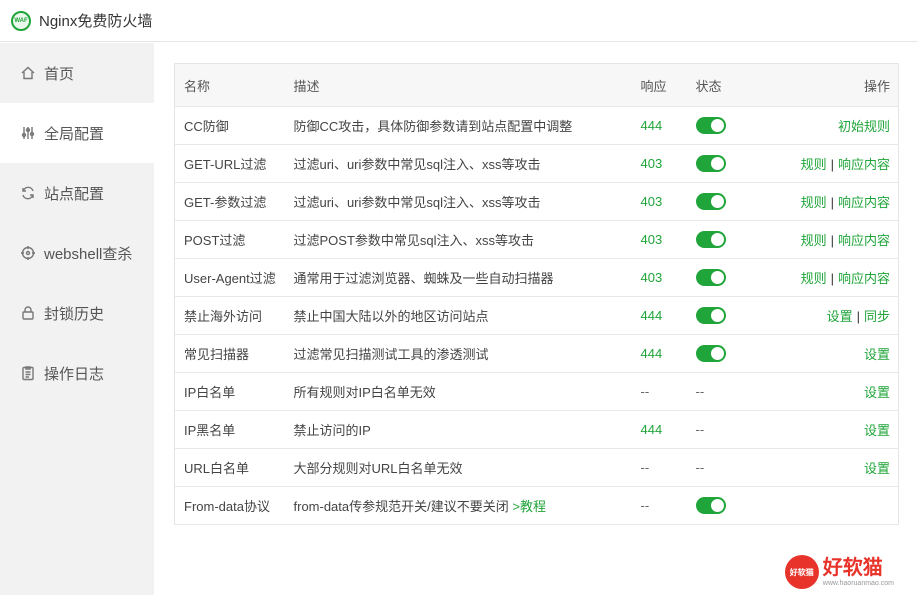 The height and width of the screenshot is (595, 918). Describe the element at coordinates (414, 240) in the screenshot. I see `rule-desc-text: 过滤POST参数中常见sql注入、xss等攻击` at that location.